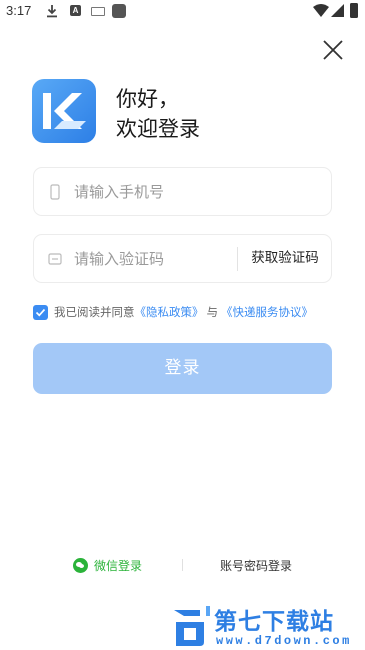  Describe the element at coordinates (182, 565) in the screenshot. I see `alt-login-divider` at that location.